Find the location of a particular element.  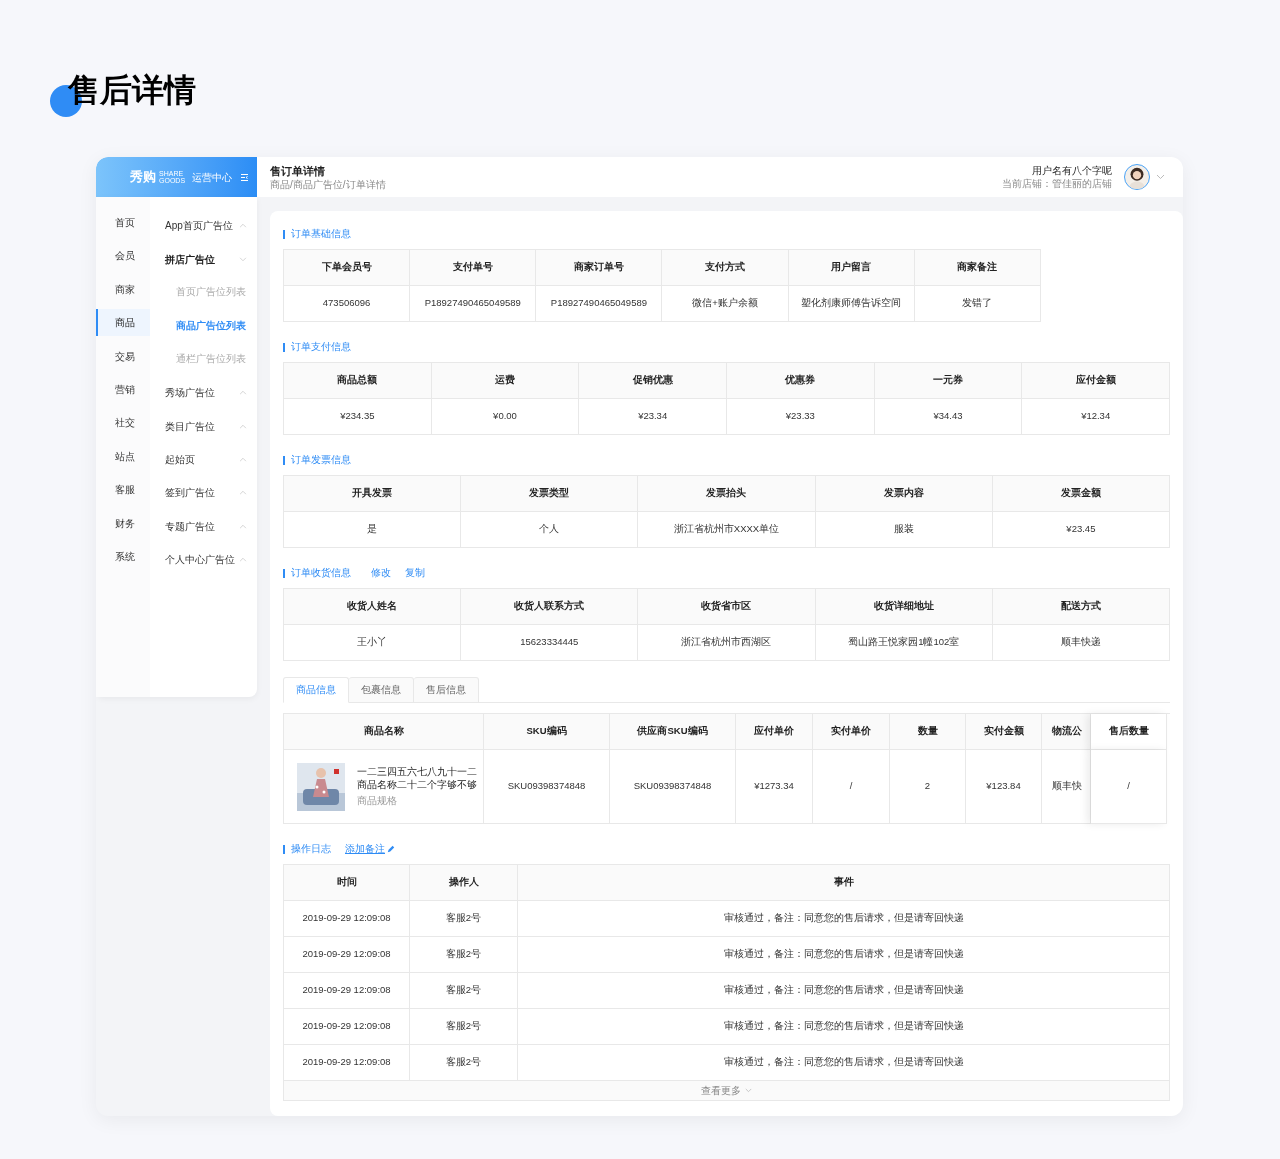

column-header: 实付金额 is located at coordinates (1004, 732).